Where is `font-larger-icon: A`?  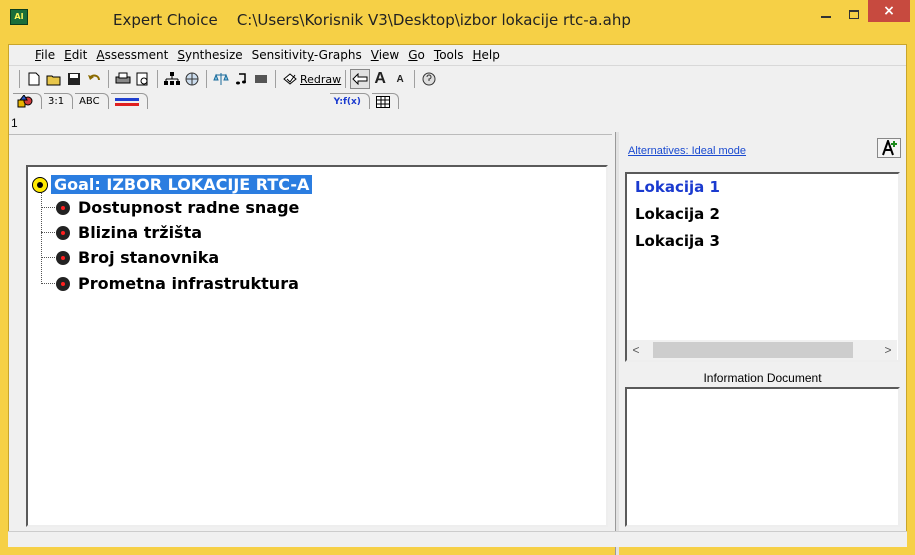 font-larger-icon: A is located at coordinates (380, 79).